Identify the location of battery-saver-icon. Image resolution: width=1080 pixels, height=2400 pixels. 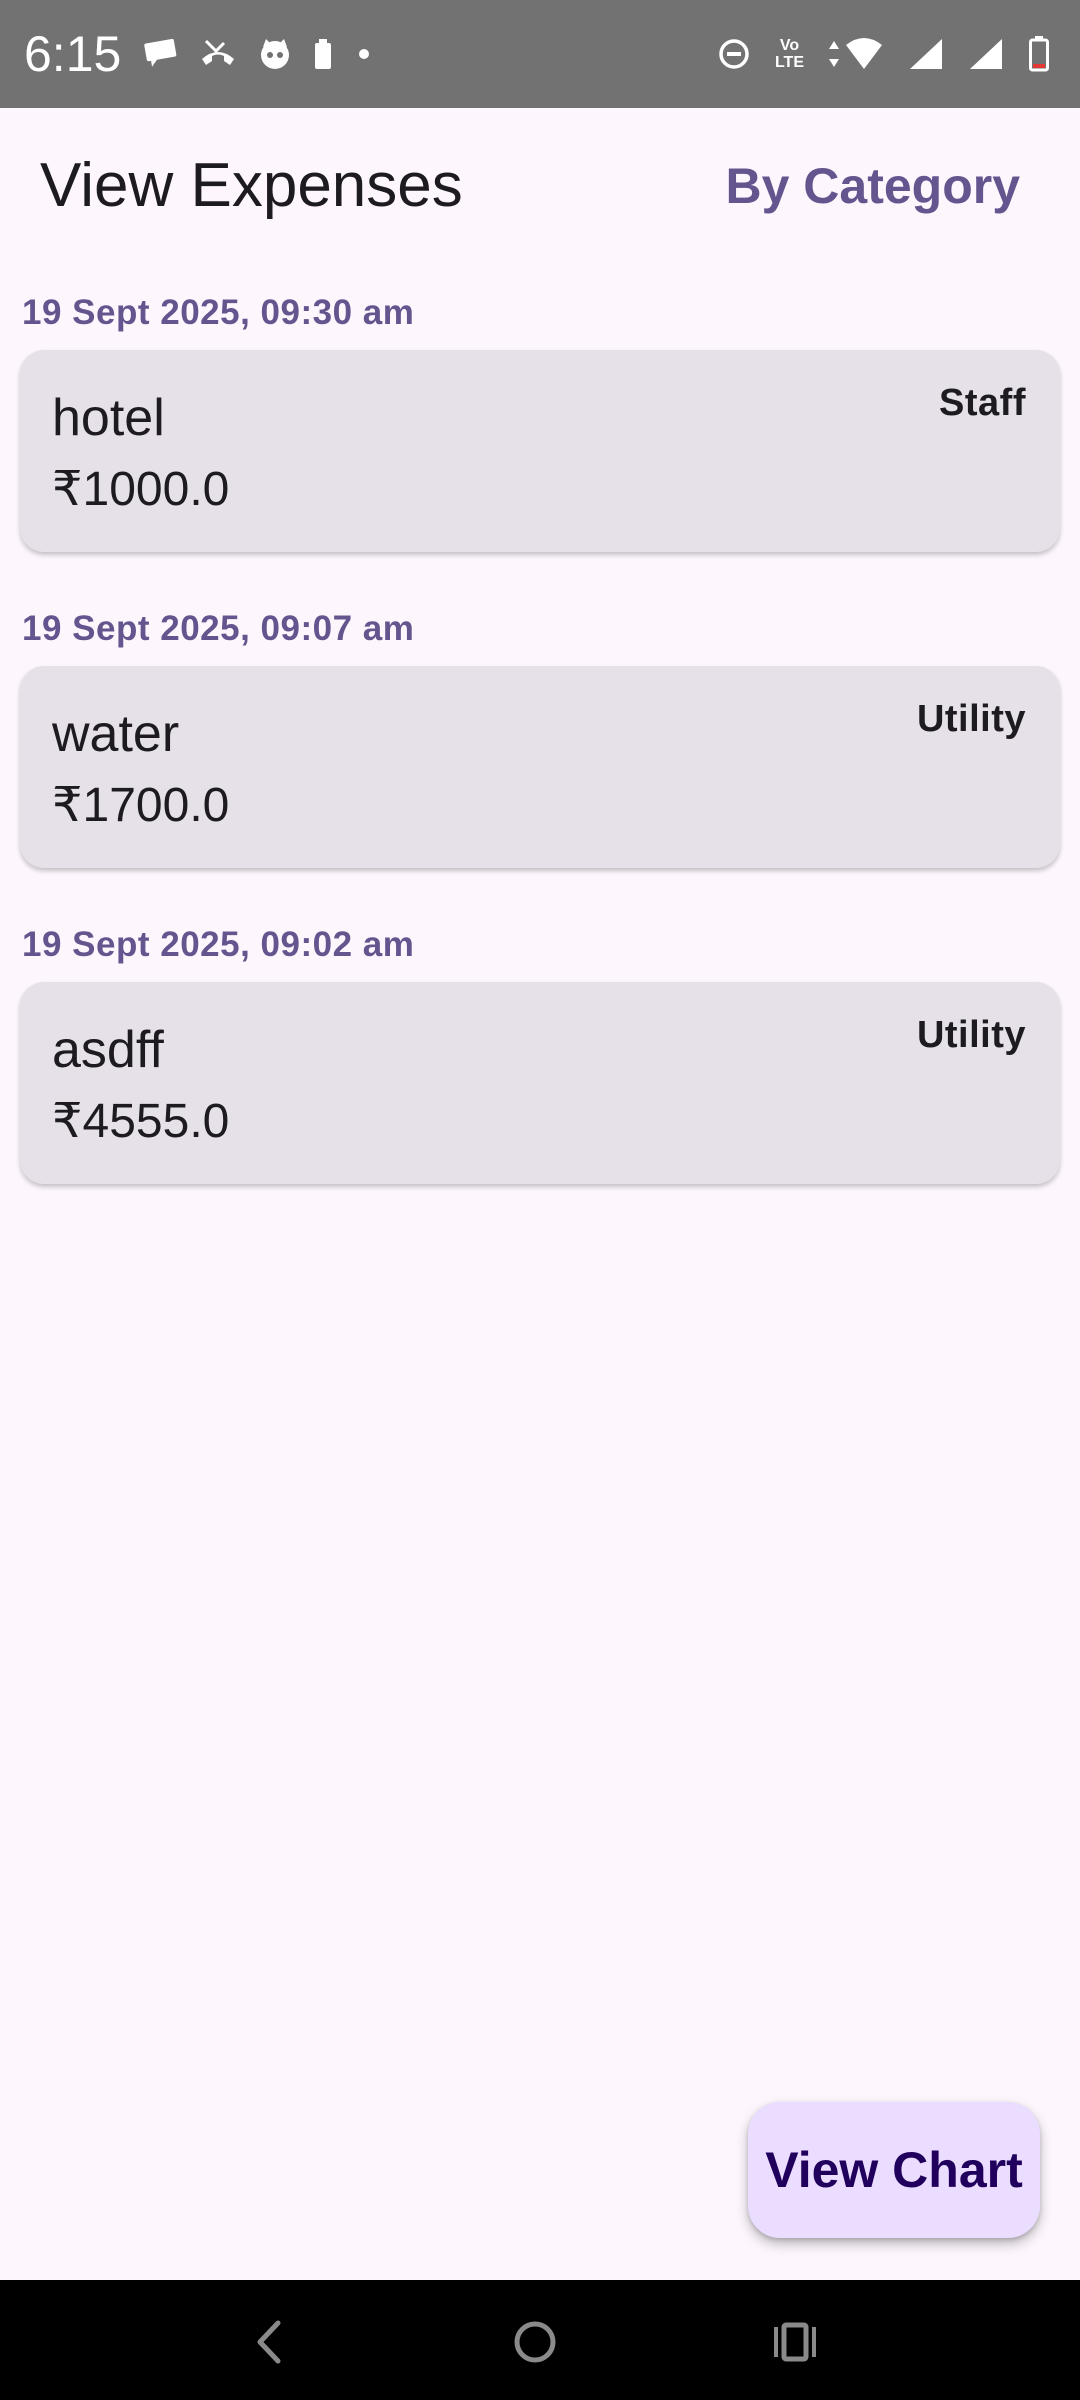
(323, 54).